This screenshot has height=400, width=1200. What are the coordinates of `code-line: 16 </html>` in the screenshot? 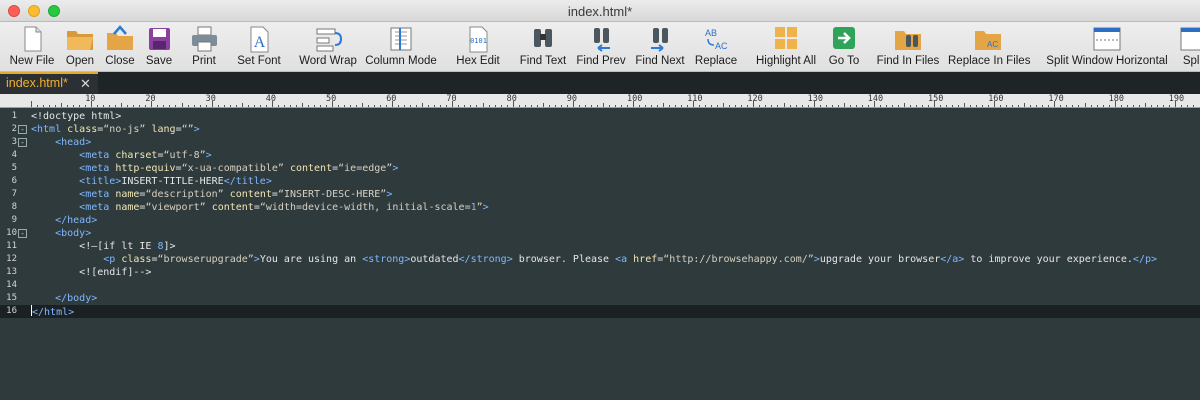 It's located at (600, 311).